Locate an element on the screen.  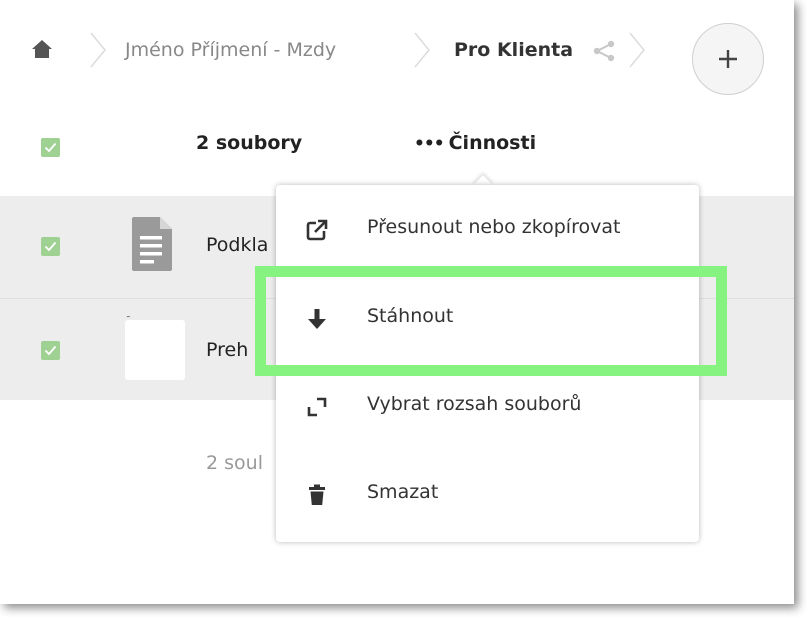
menu-item-delete: Smazat is located at coordinates (487, 496).